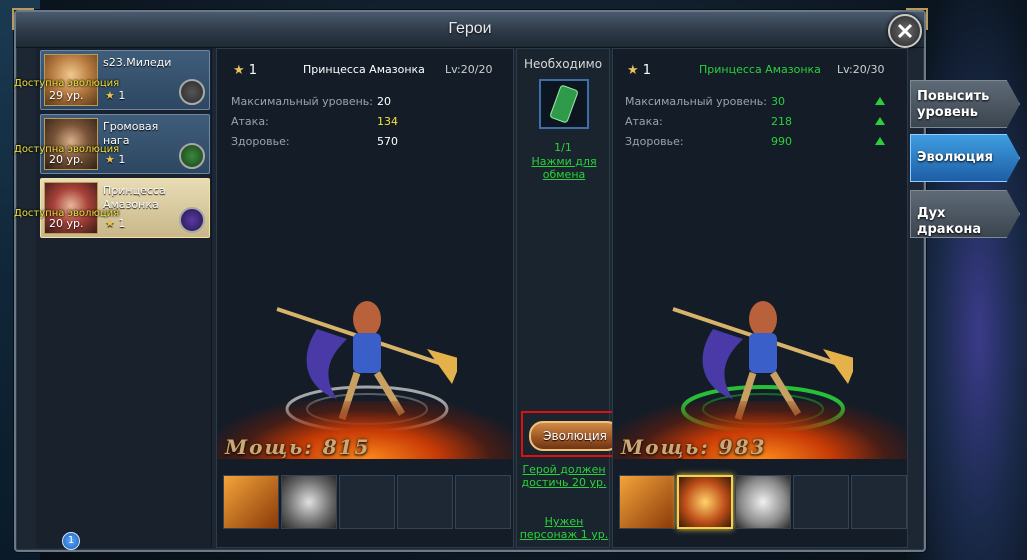 The width and height of the screenshot is (1027, 560). I want to click on hero-stars: ★ 1, so click(115, 95).